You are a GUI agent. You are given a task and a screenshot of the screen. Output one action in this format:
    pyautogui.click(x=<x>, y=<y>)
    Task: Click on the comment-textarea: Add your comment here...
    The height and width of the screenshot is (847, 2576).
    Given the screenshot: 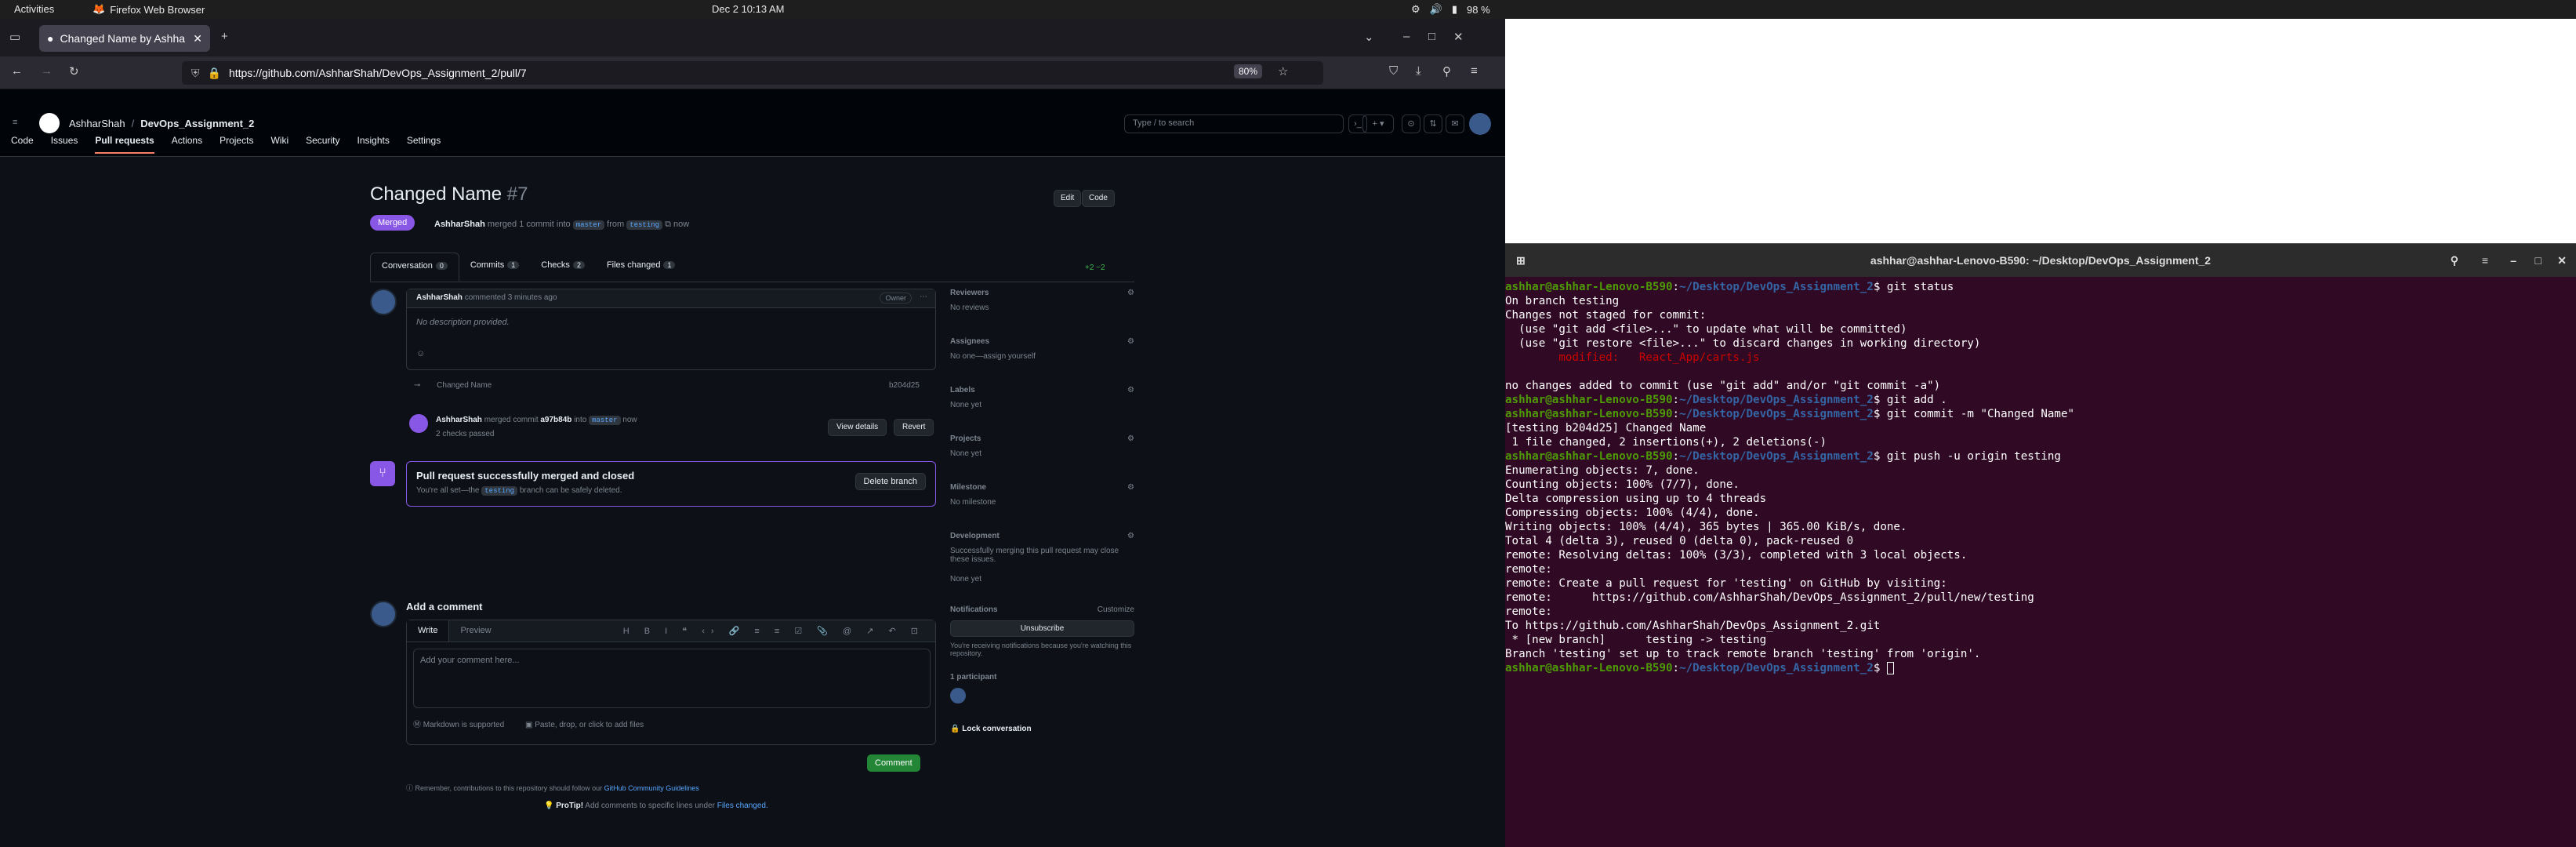 What is the action you would take?
    pyautogui.click(x=672, y=678)
    